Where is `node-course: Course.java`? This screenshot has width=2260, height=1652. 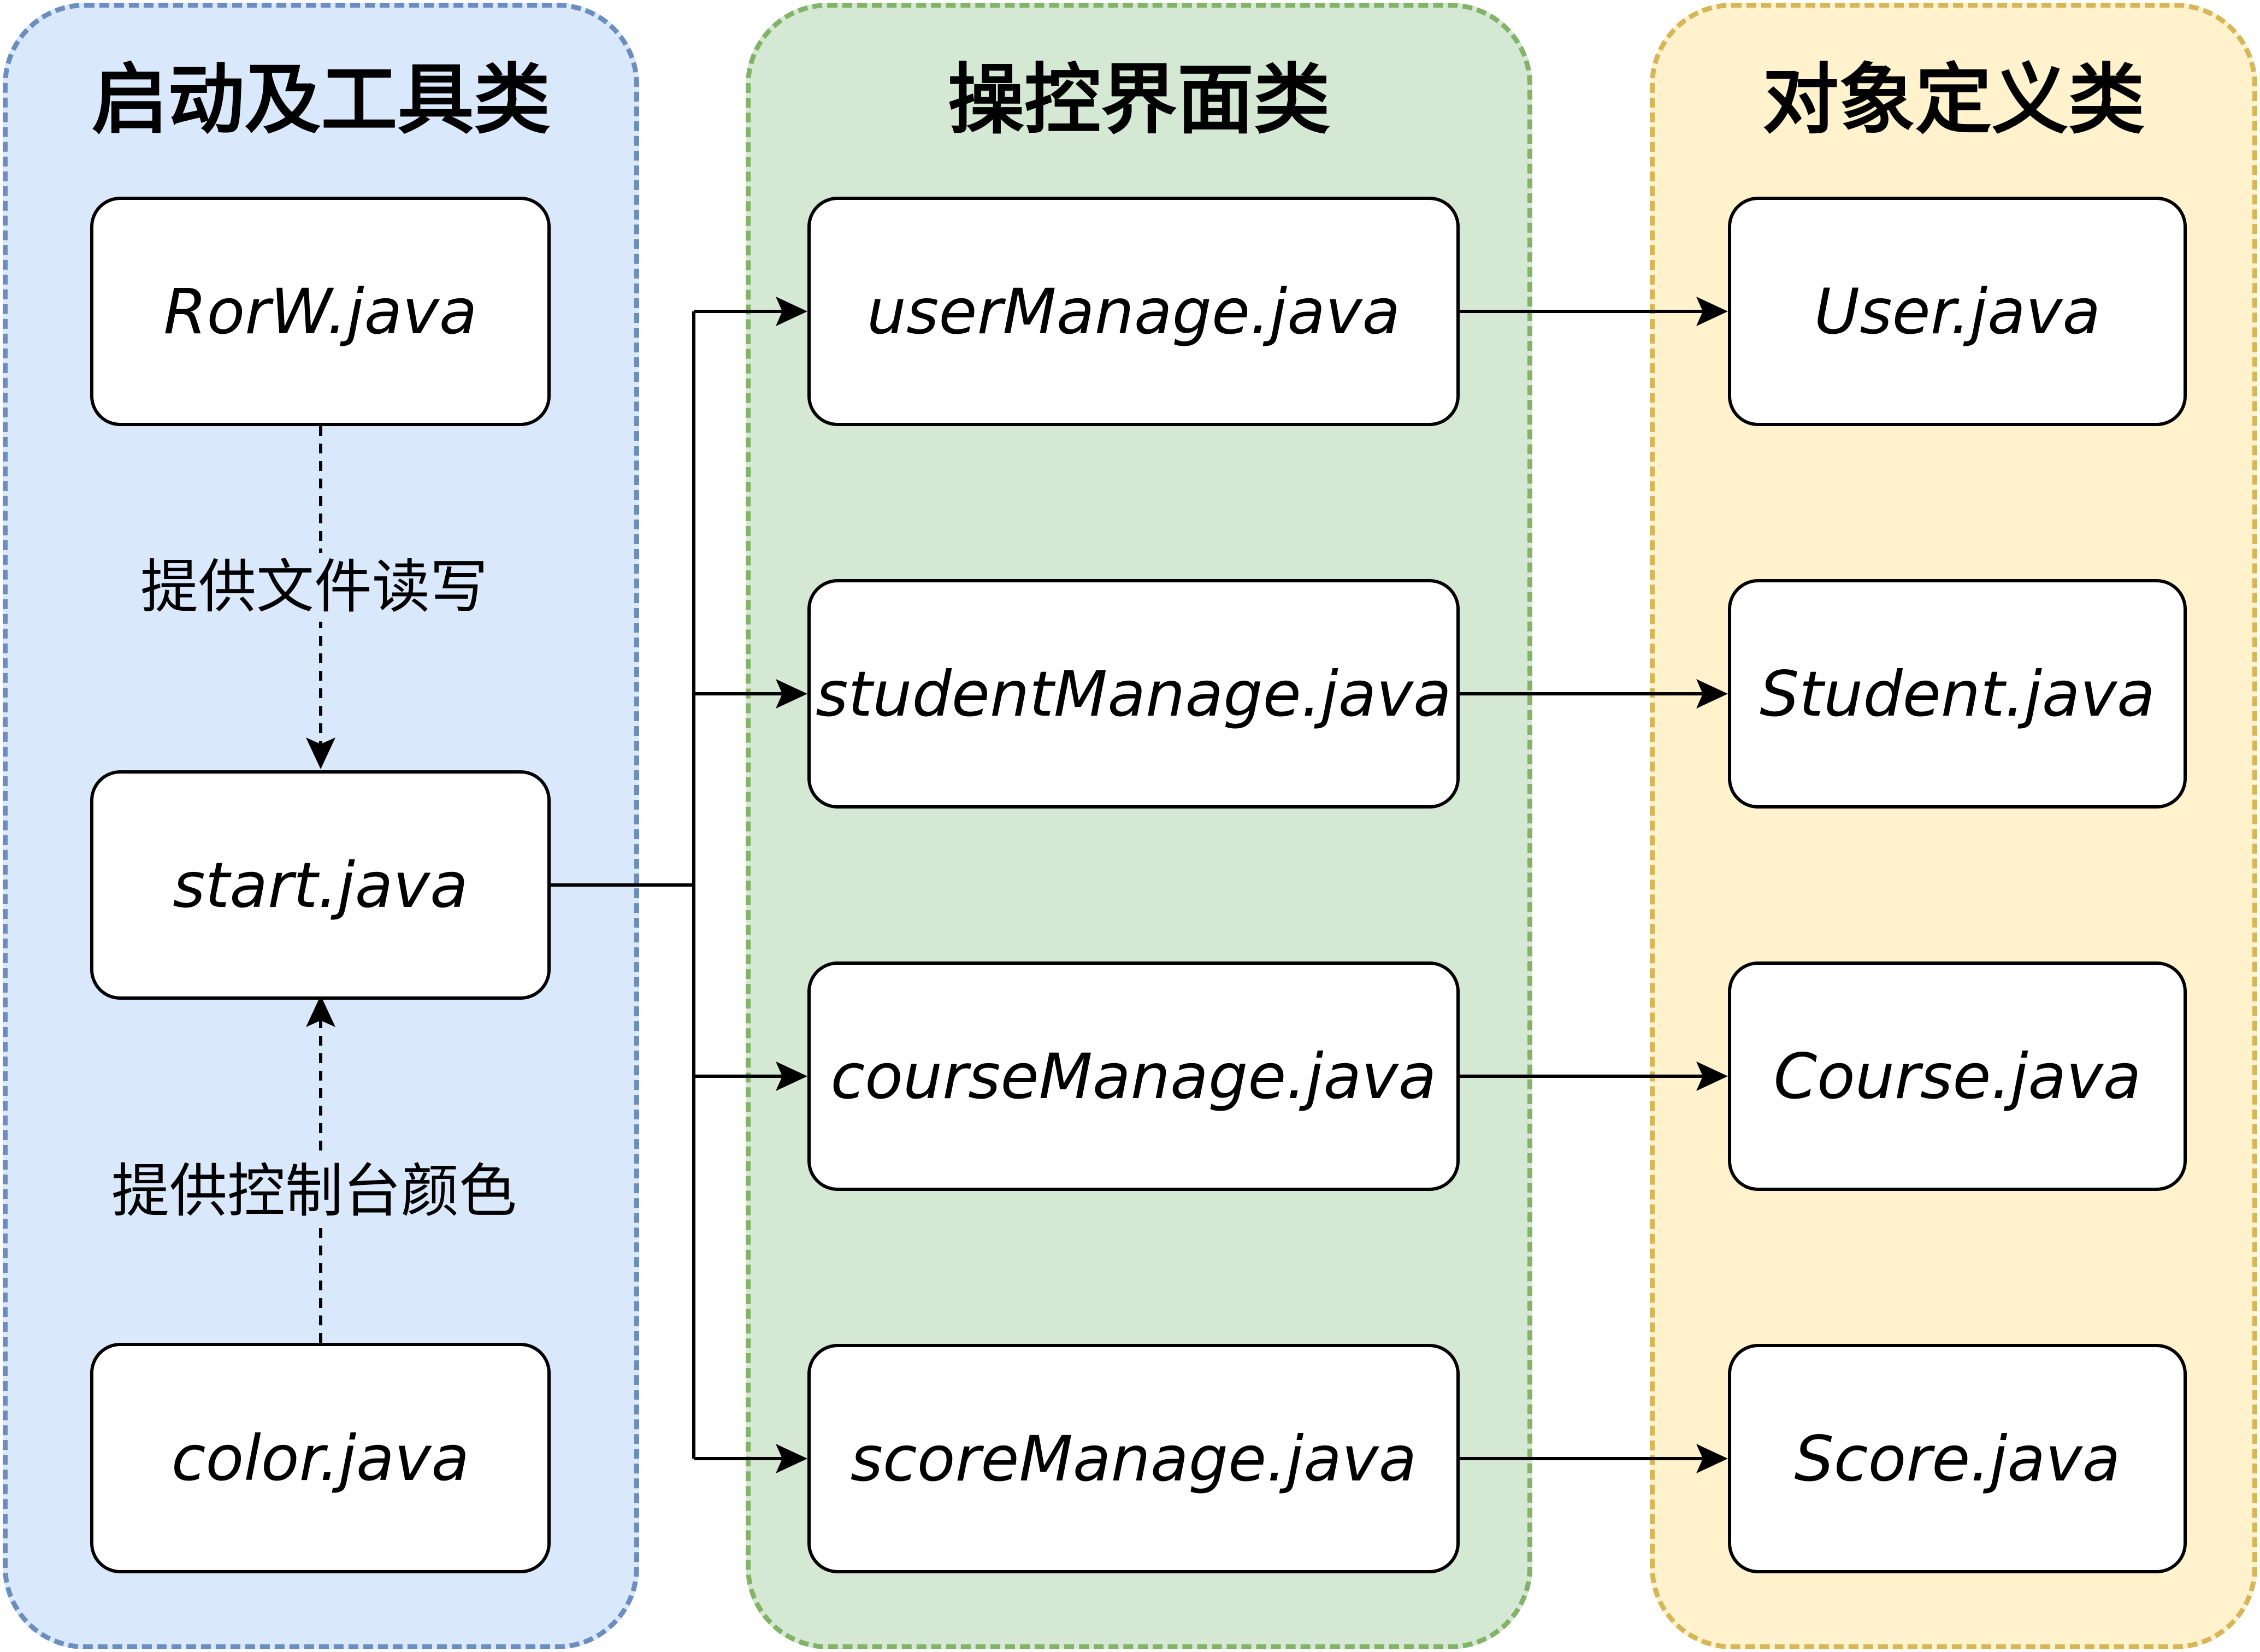
node-course: Course.java is located at coordinates (1957, 1076).